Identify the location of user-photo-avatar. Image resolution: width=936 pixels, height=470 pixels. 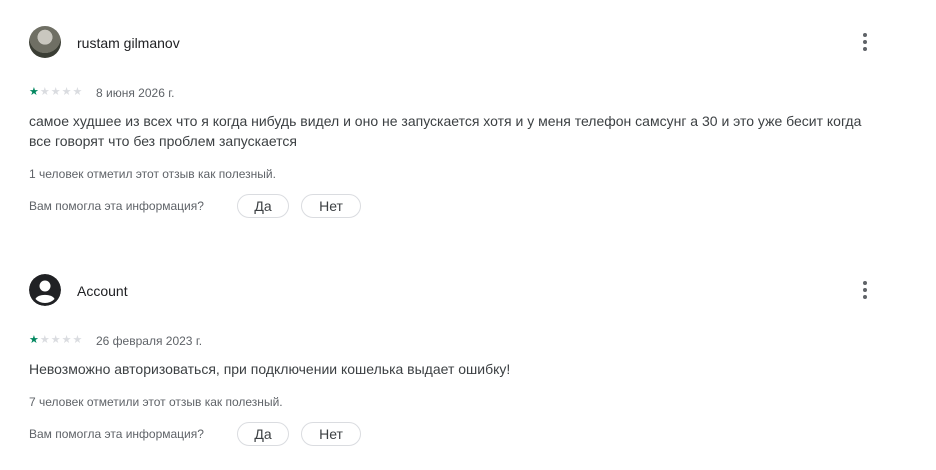
(45, 42).